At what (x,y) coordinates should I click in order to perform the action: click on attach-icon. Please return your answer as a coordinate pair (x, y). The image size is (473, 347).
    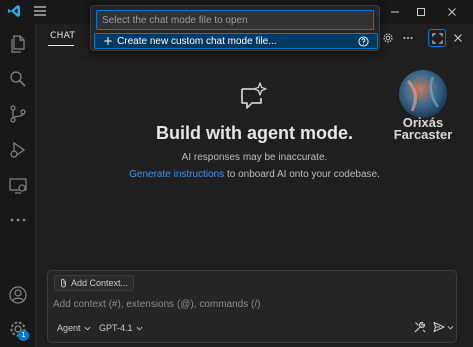
    Looking at the image, I should click on (63, 283).